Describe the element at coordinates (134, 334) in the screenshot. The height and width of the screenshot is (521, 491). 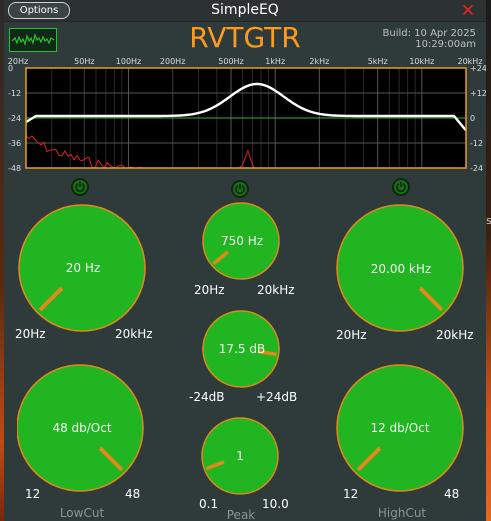
I see `lowcut-frequency-max-label: 20kHz` at that location.